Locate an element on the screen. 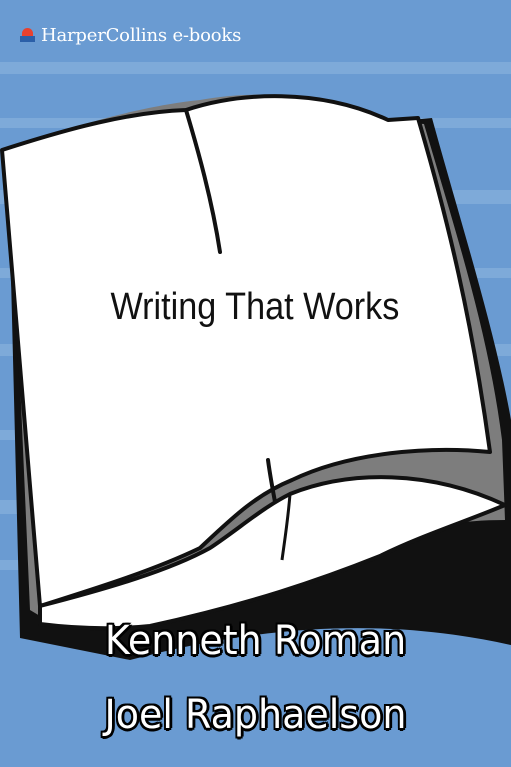 This screenshot has width=511, height=767. publisher-brand: HarperCollins e-books is located at coordinates (130, 35).